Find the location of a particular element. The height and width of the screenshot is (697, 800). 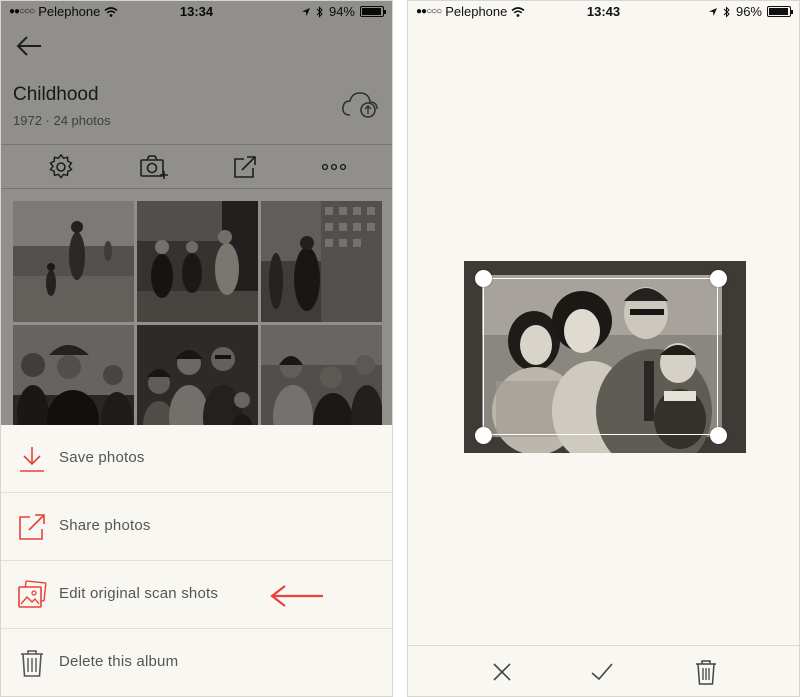

save-photos-label: Save photos is located at coordinates (102, 457).